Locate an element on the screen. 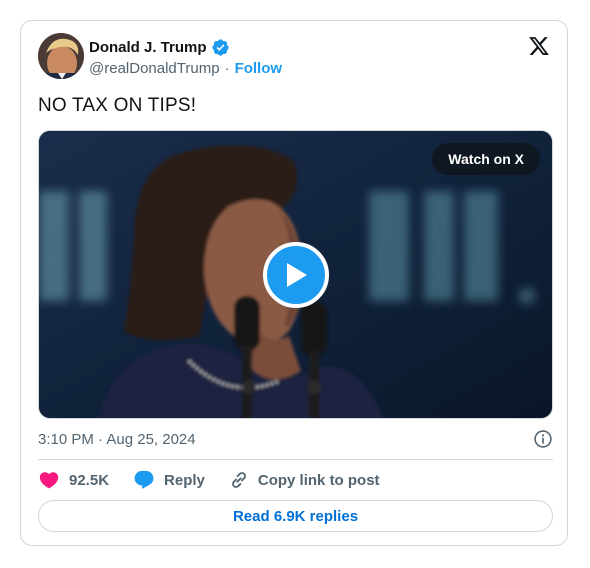 This screenshot has width=590, height=568. copy-link-button: Copy link to post is located at coordinates (304, 480).